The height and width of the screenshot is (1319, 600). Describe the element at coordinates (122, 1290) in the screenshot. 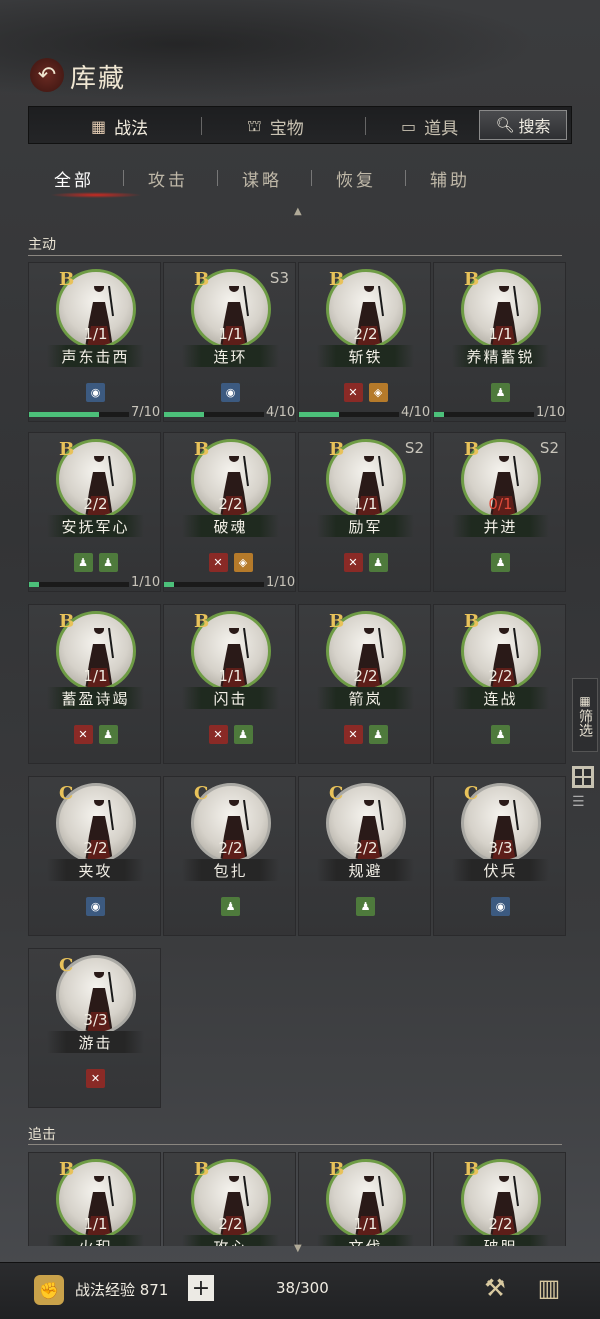

I see `exp-label: 战法经验 871` at that location.